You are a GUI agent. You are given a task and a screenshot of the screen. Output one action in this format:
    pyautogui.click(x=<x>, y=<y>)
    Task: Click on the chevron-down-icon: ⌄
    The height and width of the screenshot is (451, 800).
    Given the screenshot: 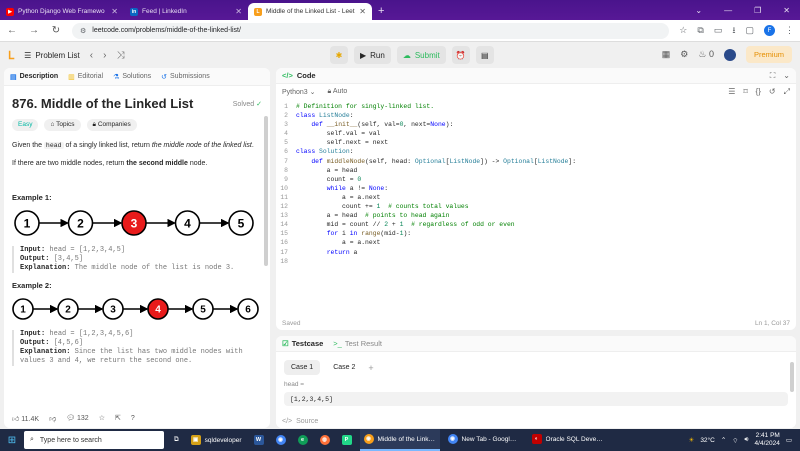 What is the action you would take?
    pyautogui.click(x=698, y=10)
    